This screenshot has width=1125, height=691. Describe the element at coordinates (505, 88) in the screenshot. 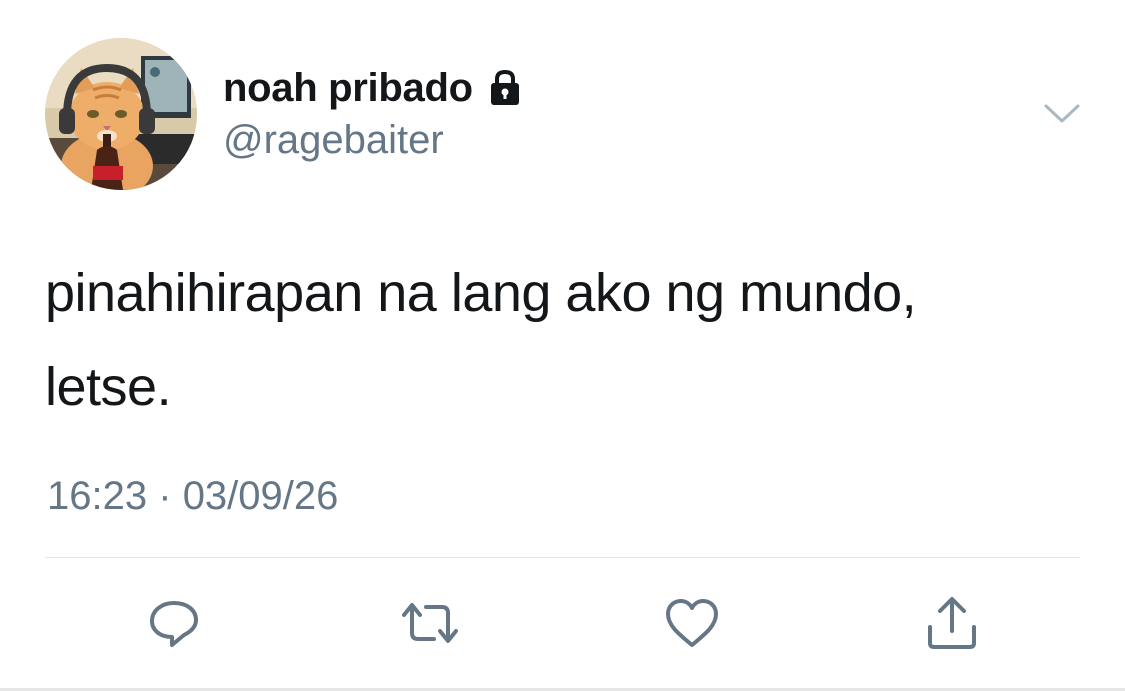

I see `lock-icon` at that location.